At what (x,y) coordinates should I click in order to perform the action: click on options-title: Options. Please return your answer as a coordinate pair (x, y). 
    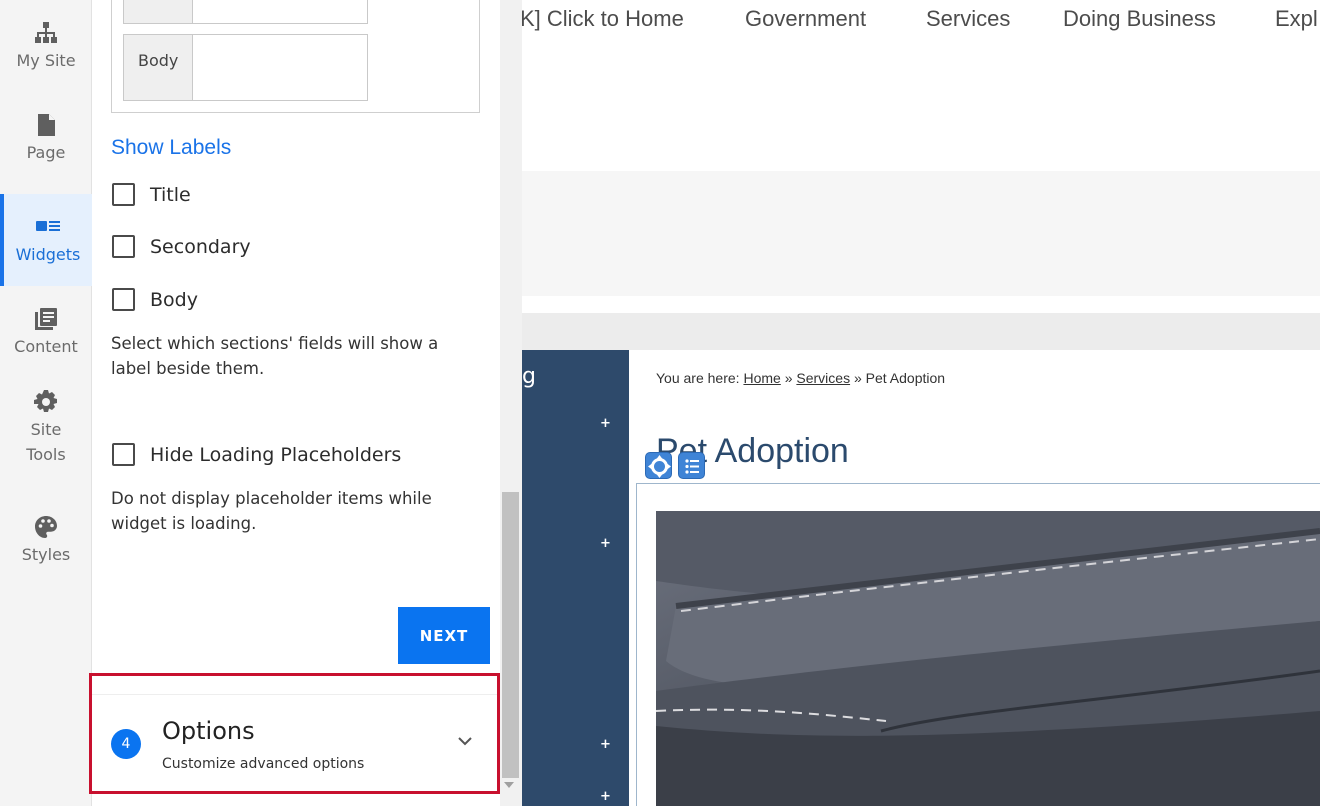
    Looking at the image, I should click on (208, 731).